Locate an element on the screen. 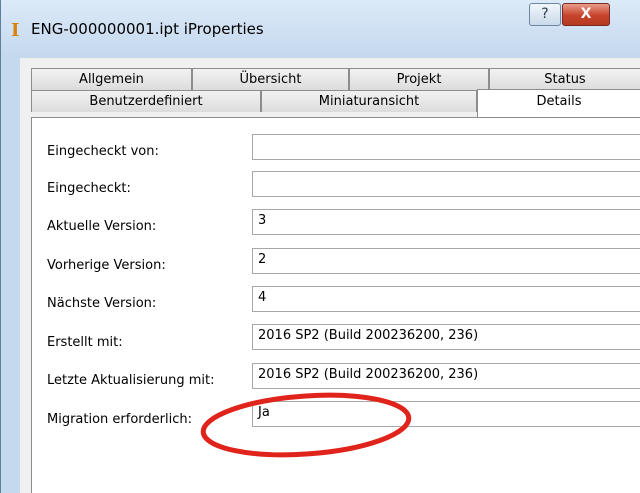 Image resolution: width=640 pixels, height=493 pixels. field-erstellt-mit: 2016 SP2 (Build 200236200, 236) is located at coordinates (446, 337).